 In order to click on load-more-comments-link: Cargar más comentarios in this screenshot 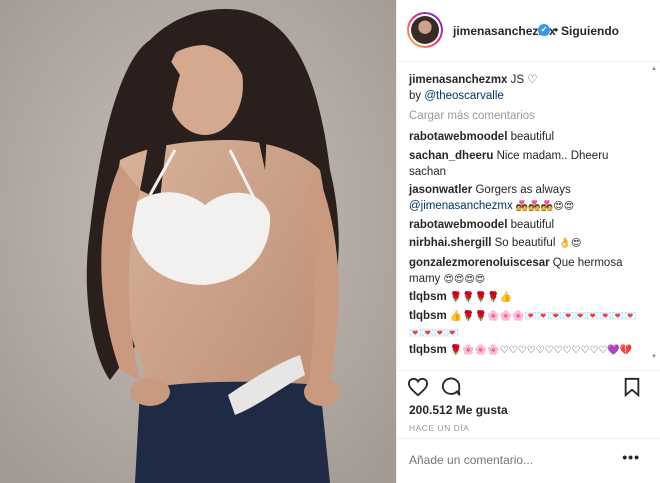, I will do `click(472, 116)`.